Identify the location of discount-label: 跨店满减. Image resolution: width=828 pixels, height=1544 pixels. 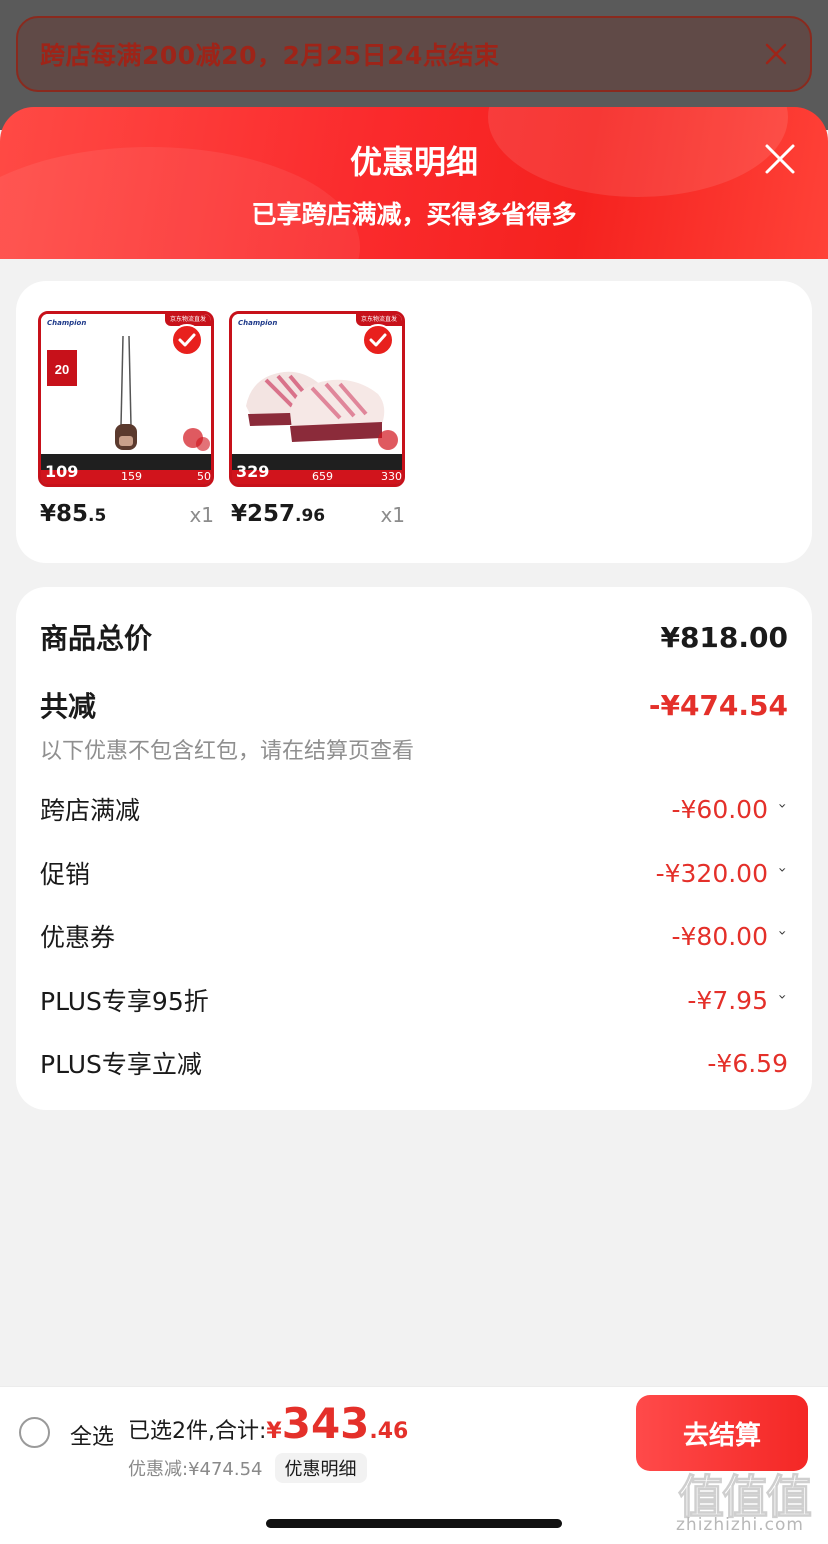
(90, 810).